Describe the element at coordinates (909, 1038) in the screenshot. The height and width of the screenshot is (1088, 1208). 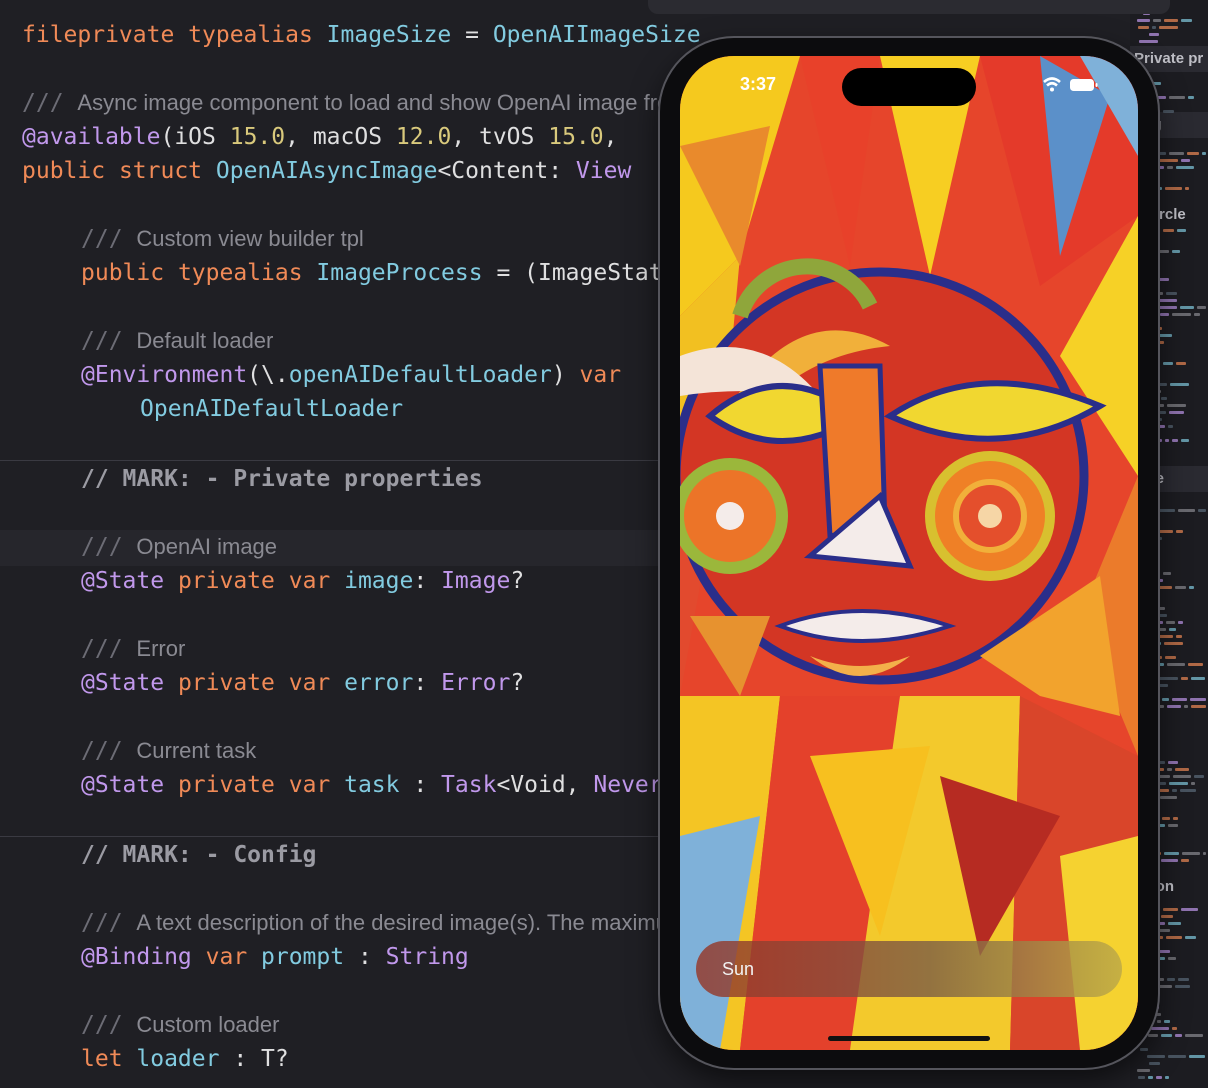
I see `home-indicator` at that location.